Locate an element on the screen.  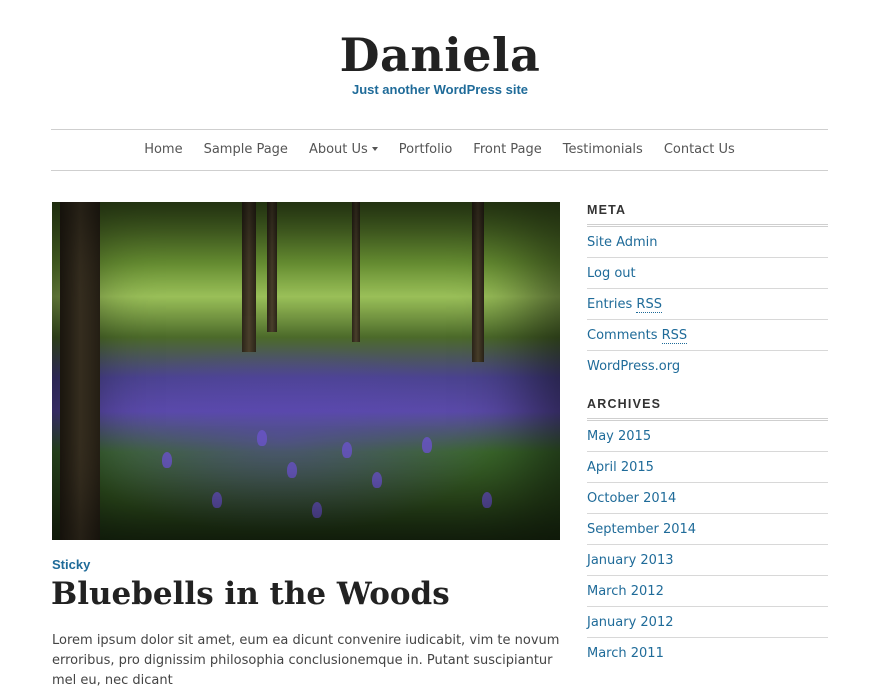
archive-link: May 2015 is located at coordinates (707, 436).